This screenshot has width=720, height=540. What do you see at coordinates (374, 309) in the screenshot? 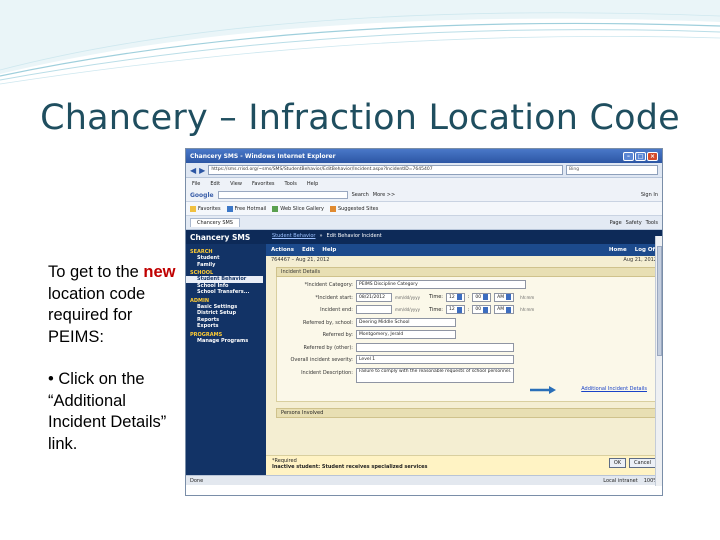
I see `end-date-input` at bounding box center [374, 309].